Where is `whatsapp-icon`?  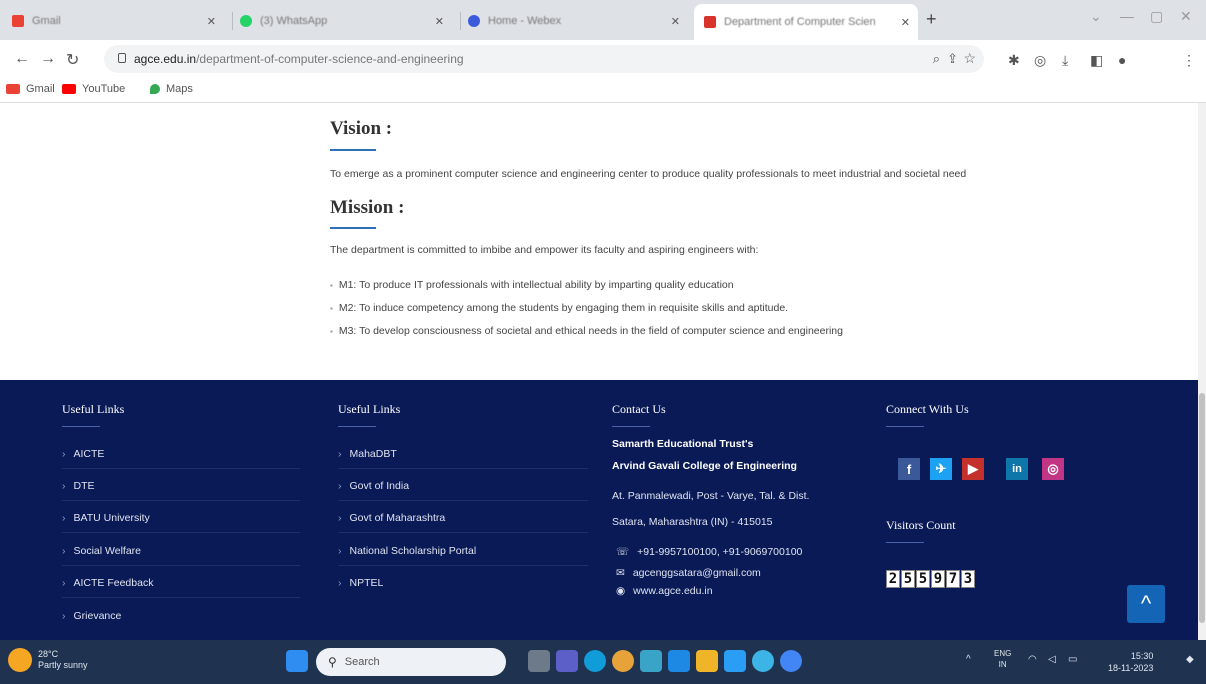 whatsapp-icon is located at coordinates (246, 21).